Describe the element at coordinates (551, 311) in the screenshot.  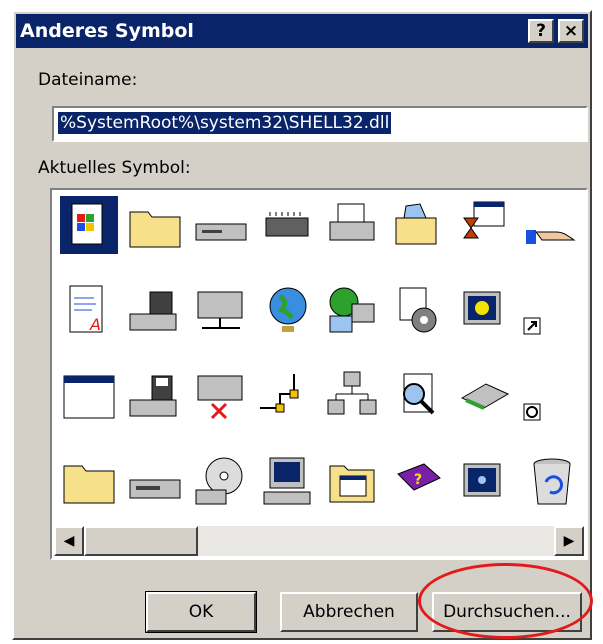
I see `shortcut-arrow-icon` at that location.